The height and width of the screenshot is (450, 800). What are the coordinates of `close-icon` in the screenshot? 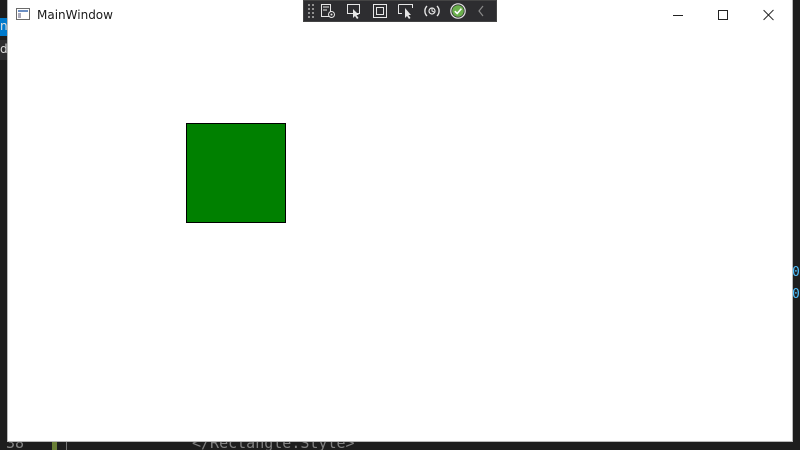 It's located at (769, 15).